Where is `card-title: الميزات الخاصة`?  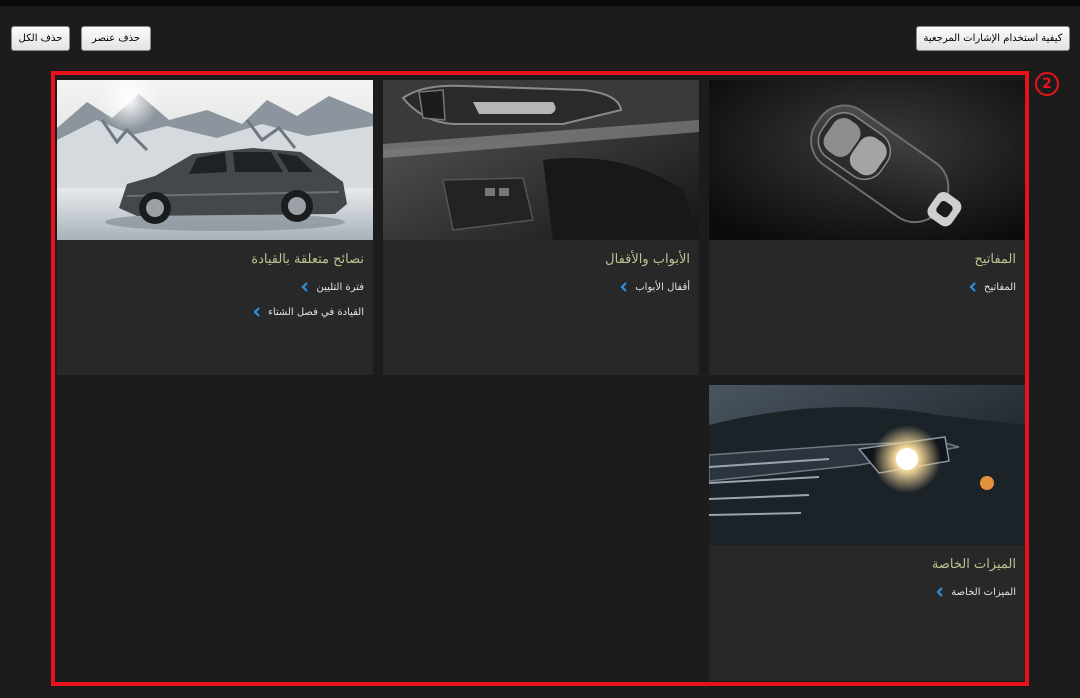 card-title: الميزات الخاصة is located at coordinates (973, 564).